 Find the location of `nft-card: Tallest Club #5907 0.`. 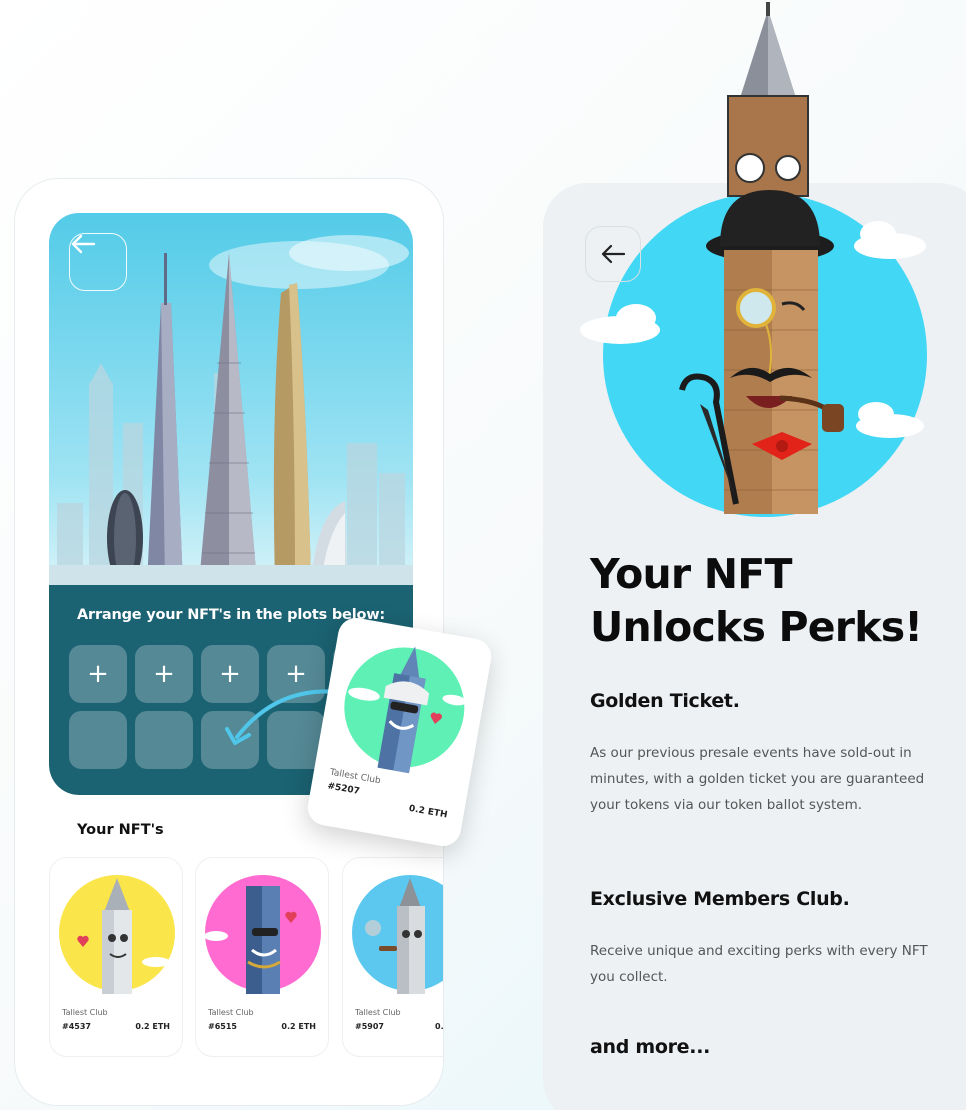

nft-card: Tallest Club #5907 0. is located at coordinates (393, 957).